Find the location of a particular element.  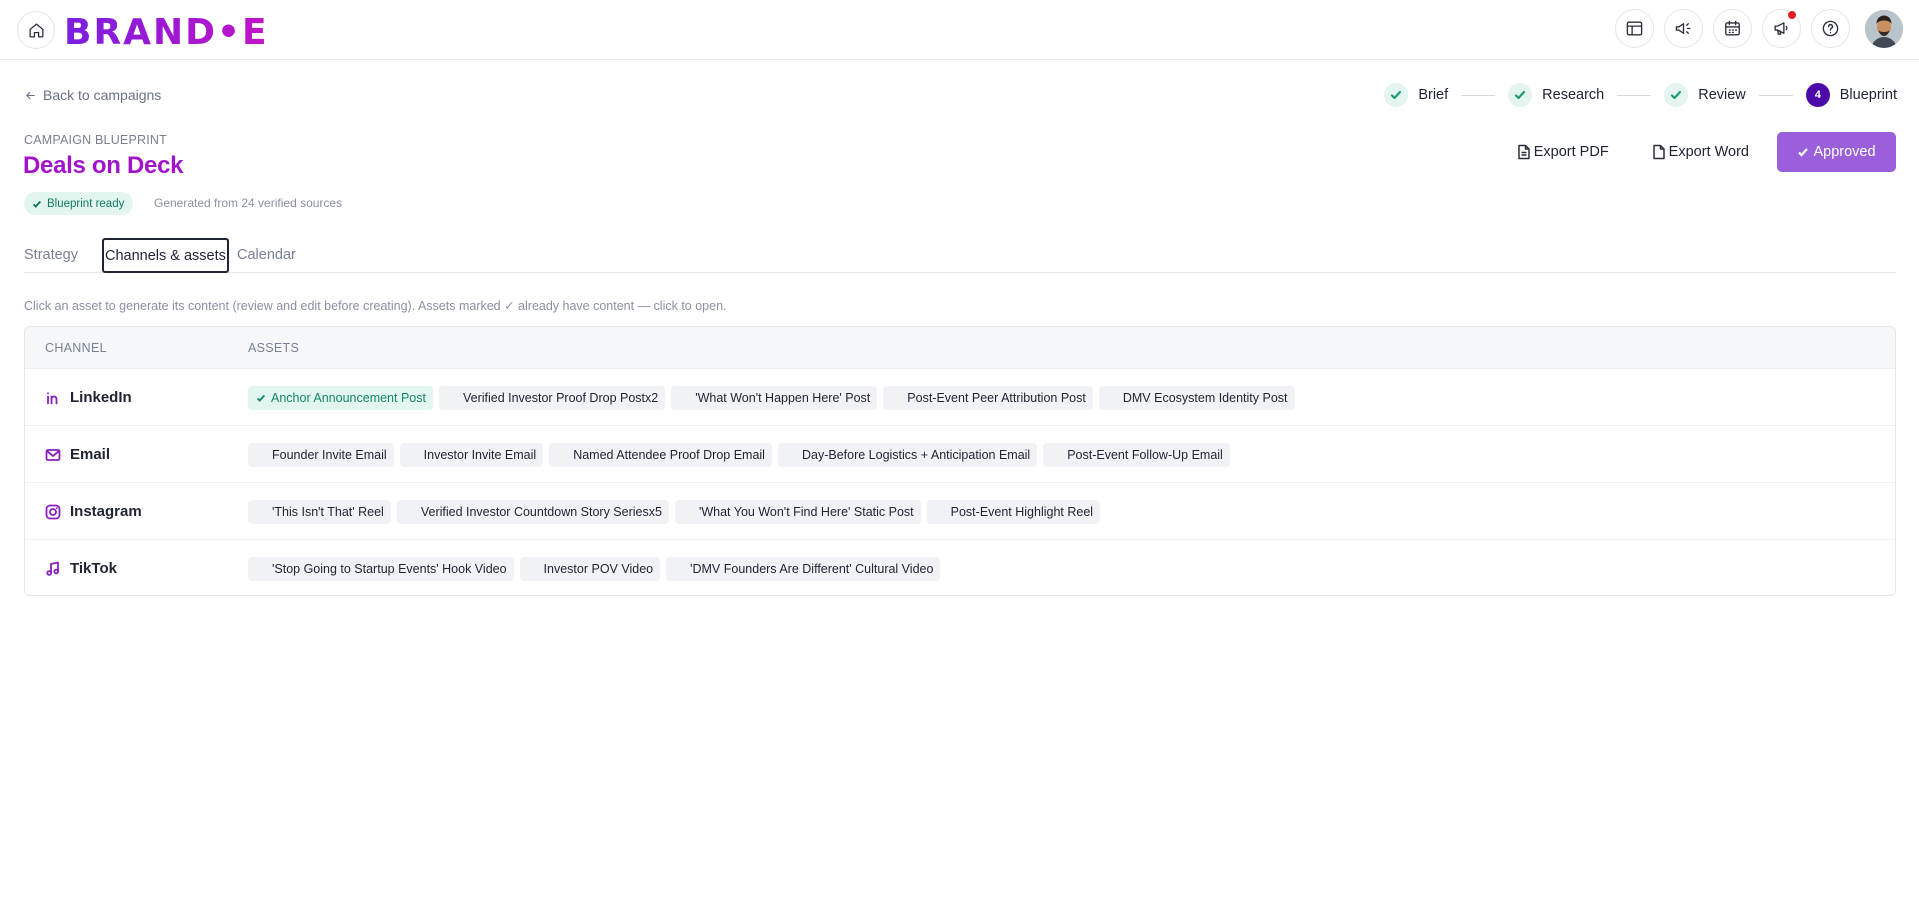

generated-sources-text: Generated from 24 verified sources is located at coordinates (248, 203).